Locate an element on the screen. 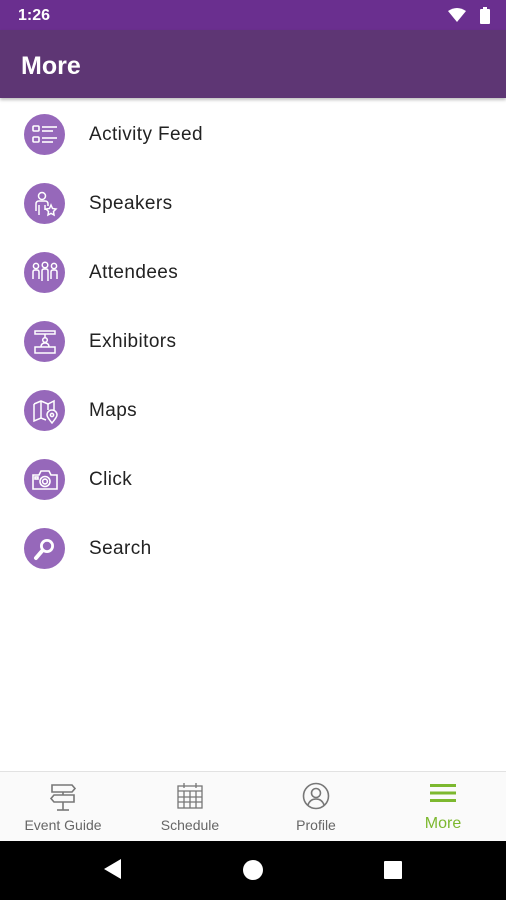 This screenshot has width=506, height=900. bottom-navigation: Event Guide Schedule Profile More is located at coordinates (253, 806).